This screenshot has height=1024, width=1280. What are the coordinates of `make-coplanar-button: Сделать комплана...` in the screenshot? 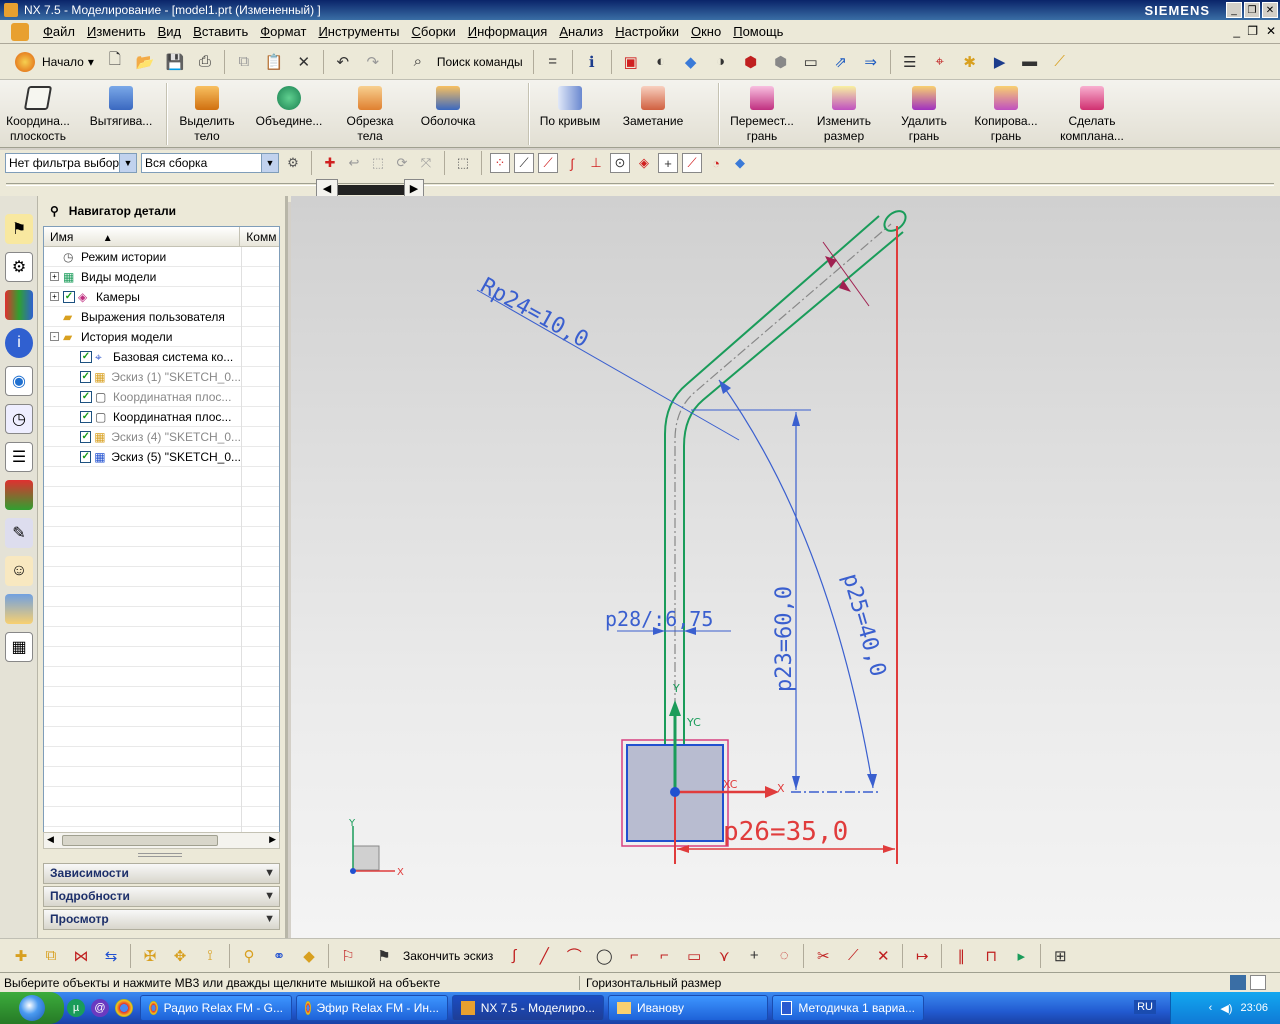 It's located at (1092, 113).